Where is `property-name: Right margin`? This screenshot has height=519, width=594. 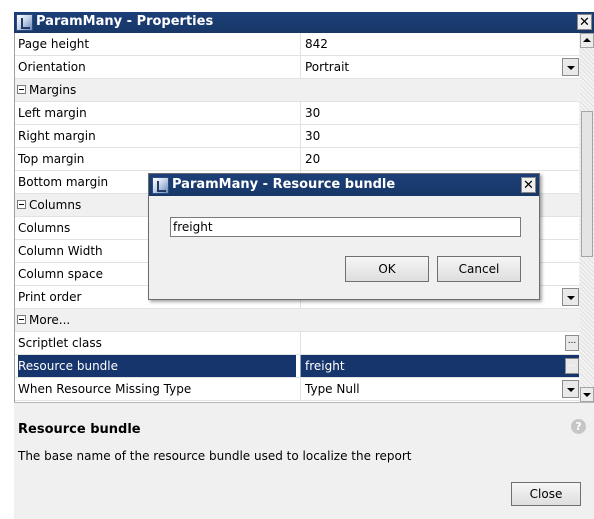
property-name: Right margin is located at coordinates (57, 136).